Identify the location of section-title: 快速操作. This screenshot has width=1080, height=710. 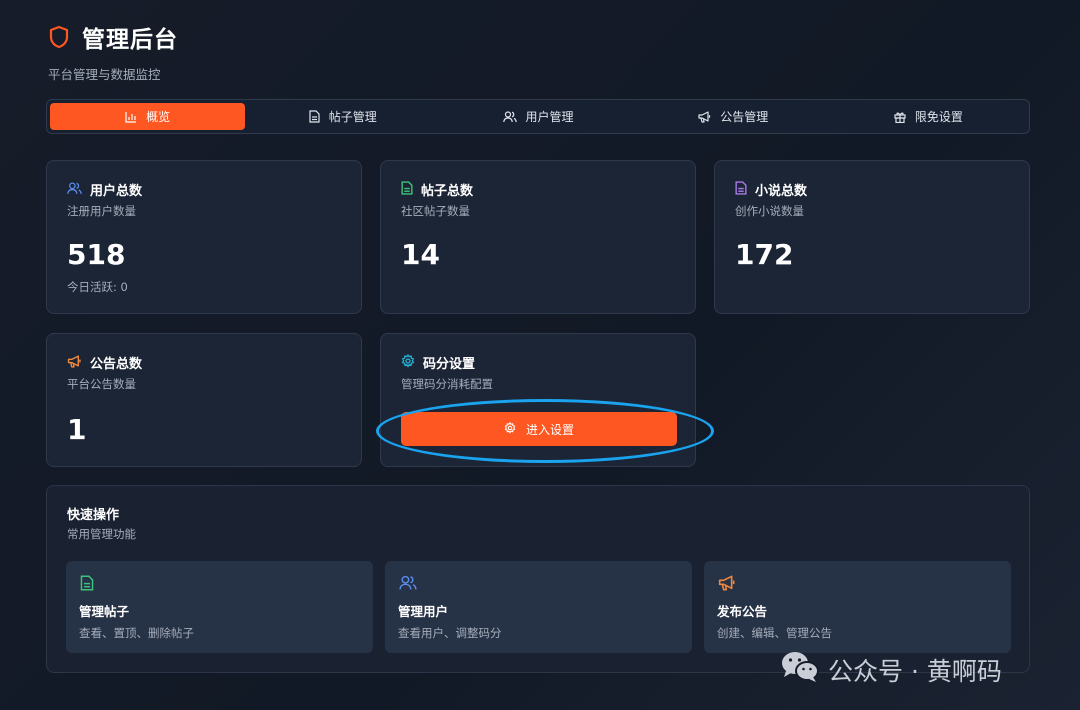
(93, 515).